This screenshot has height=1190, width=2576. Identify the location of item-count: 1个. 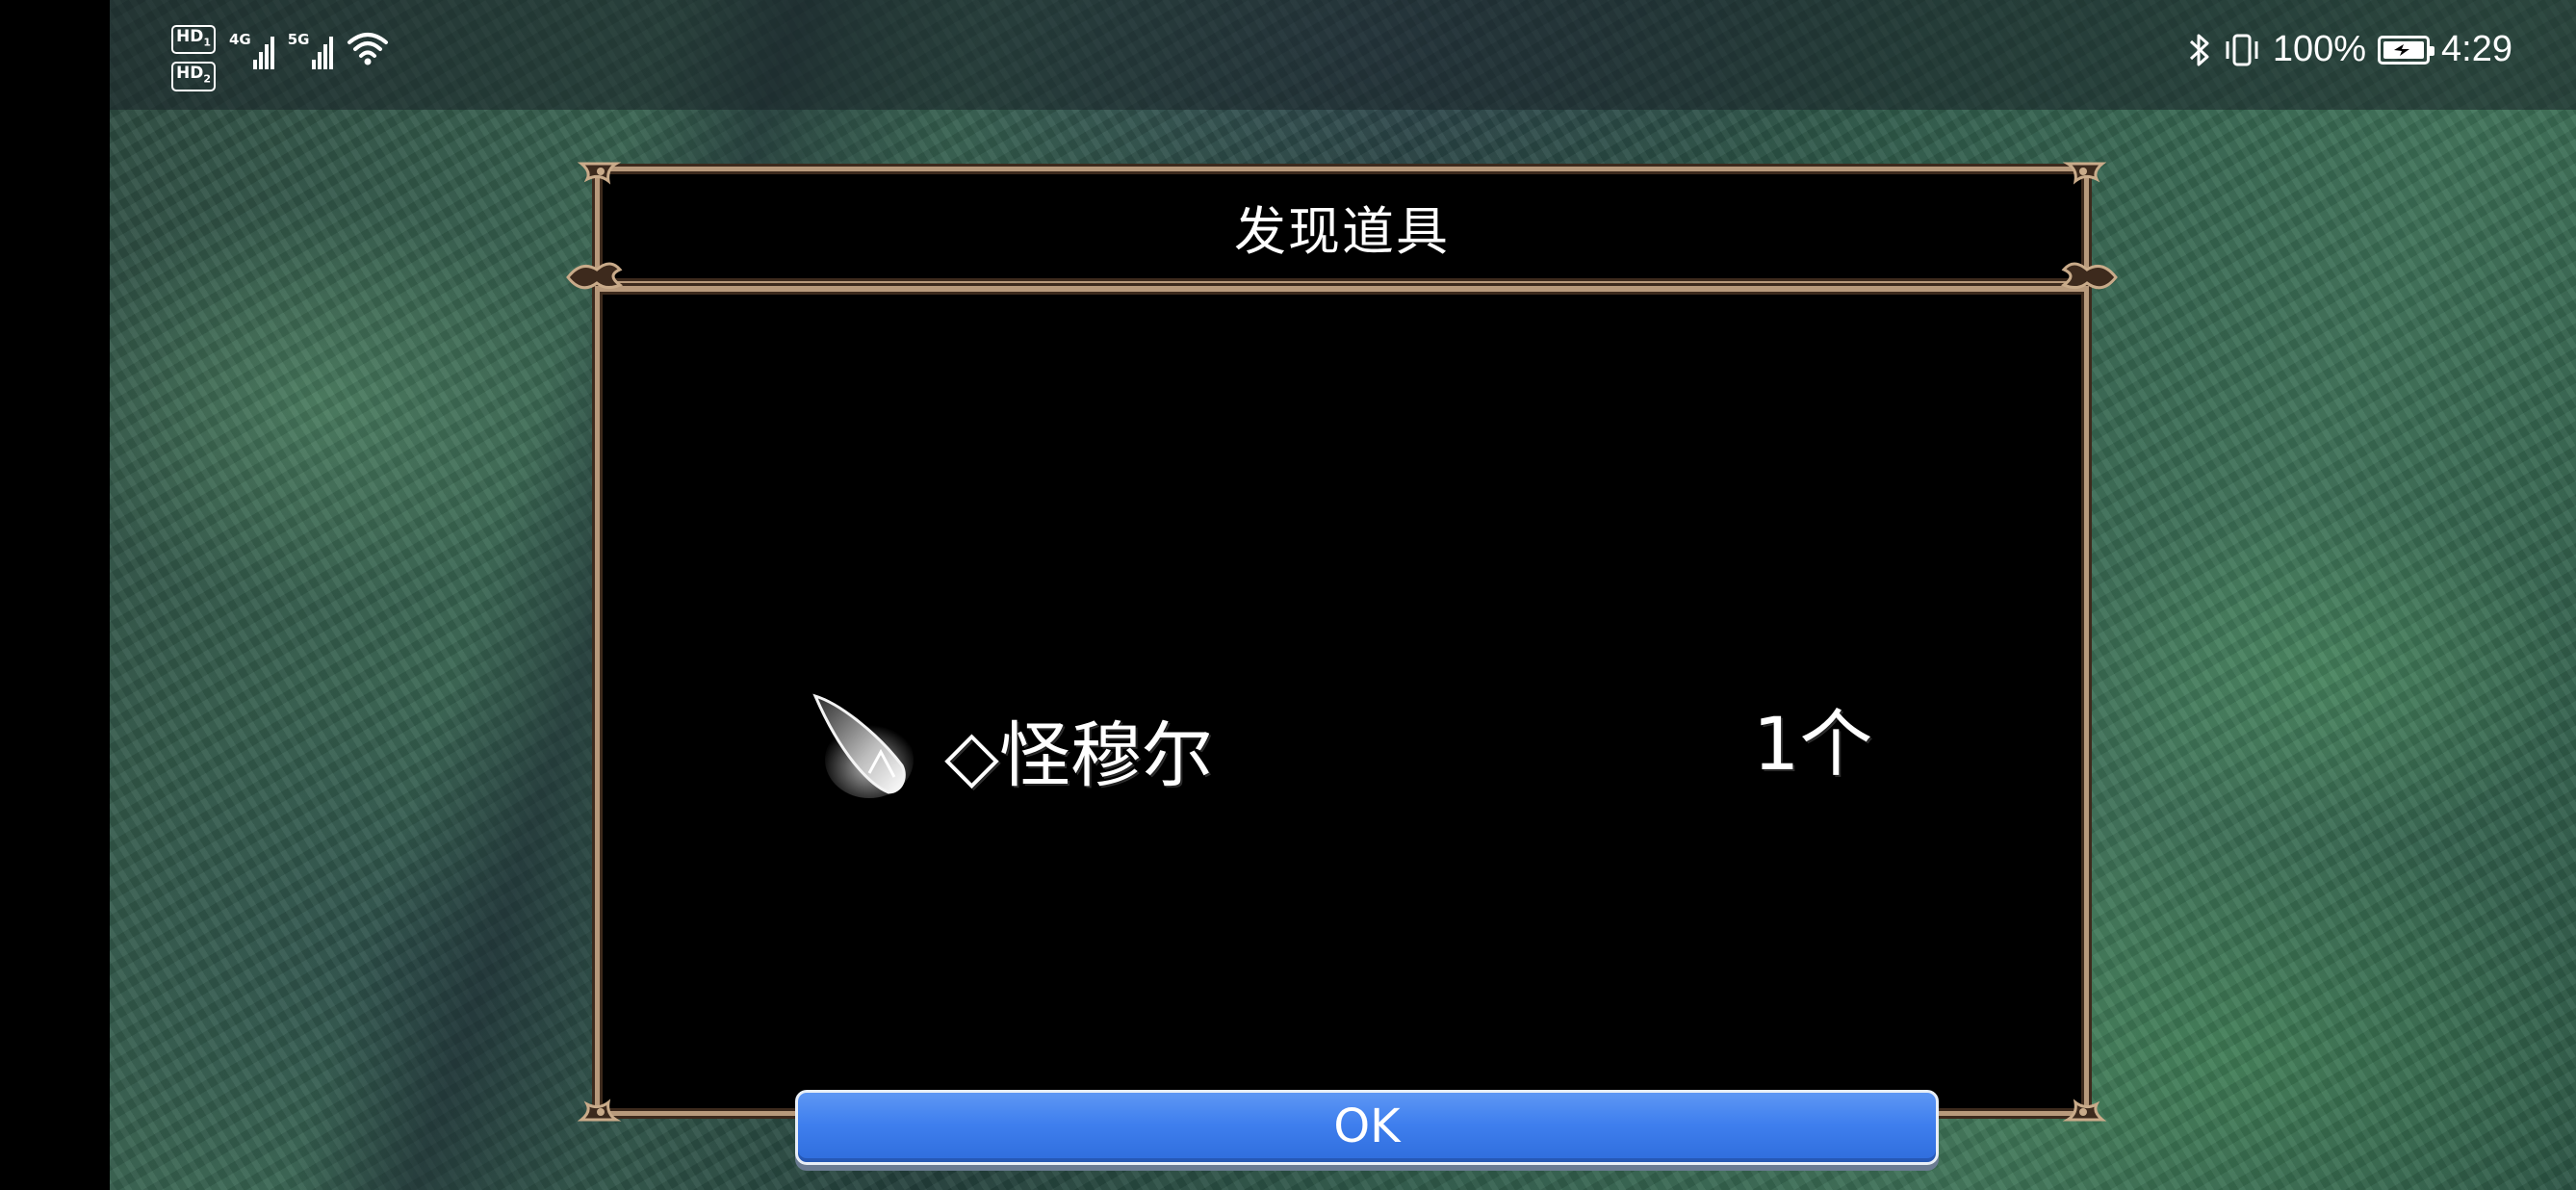
(1813, 744).